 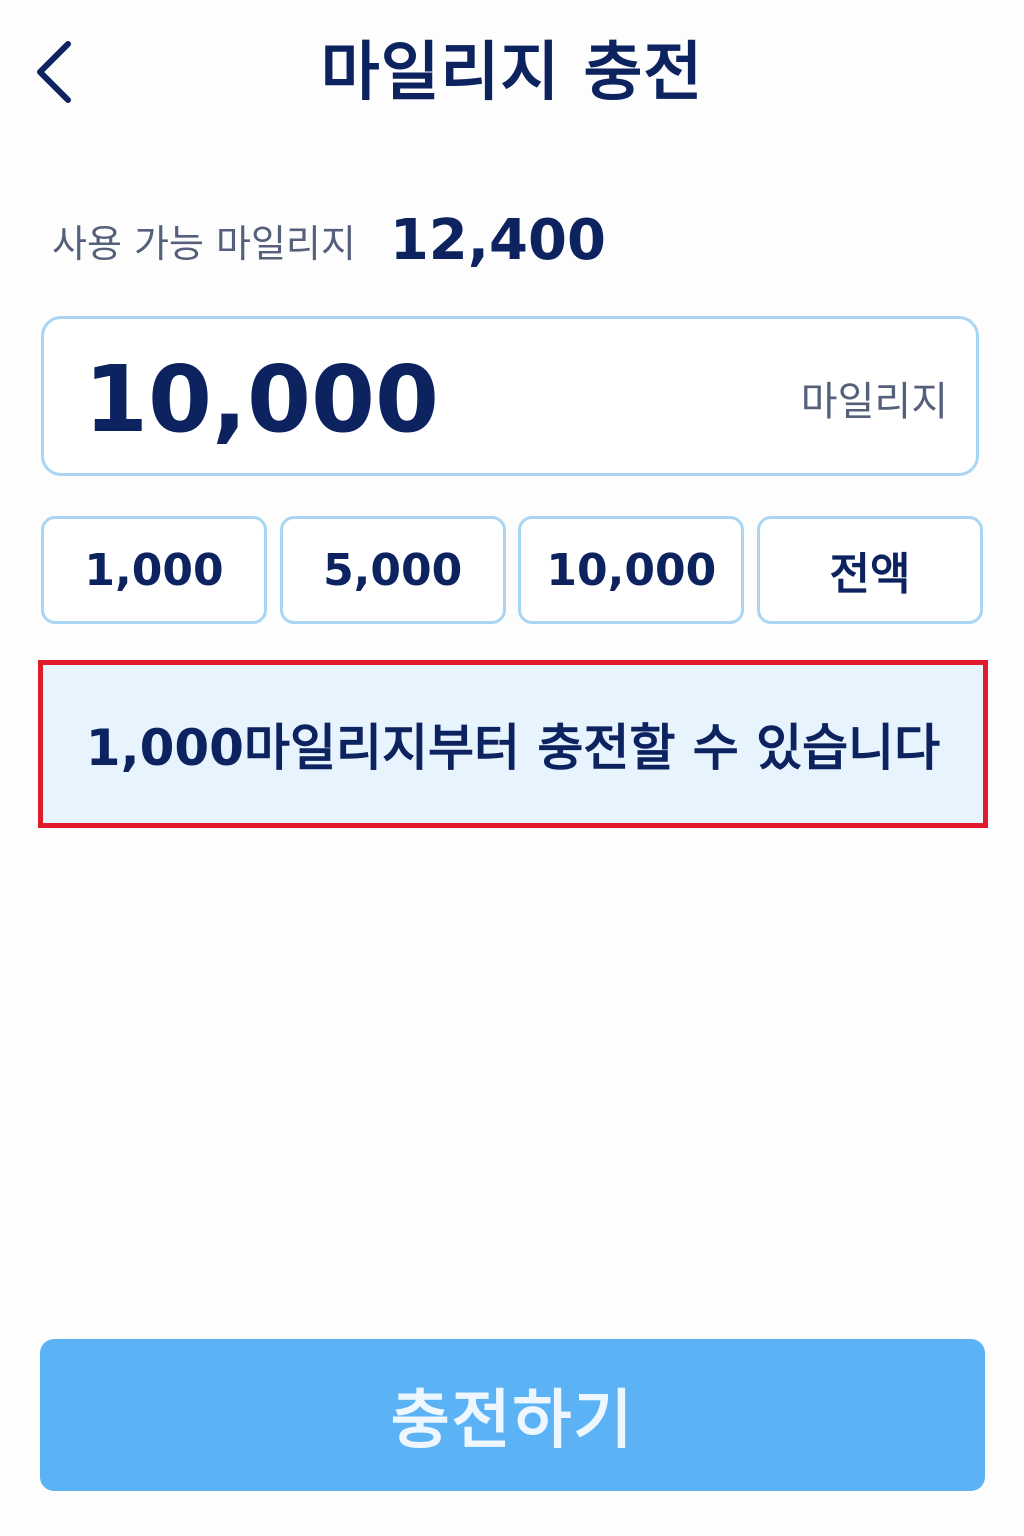 What do you see at coordinates (424, 399) in the screenshot?
I see `amount-input` at bounding box center [424, 399].